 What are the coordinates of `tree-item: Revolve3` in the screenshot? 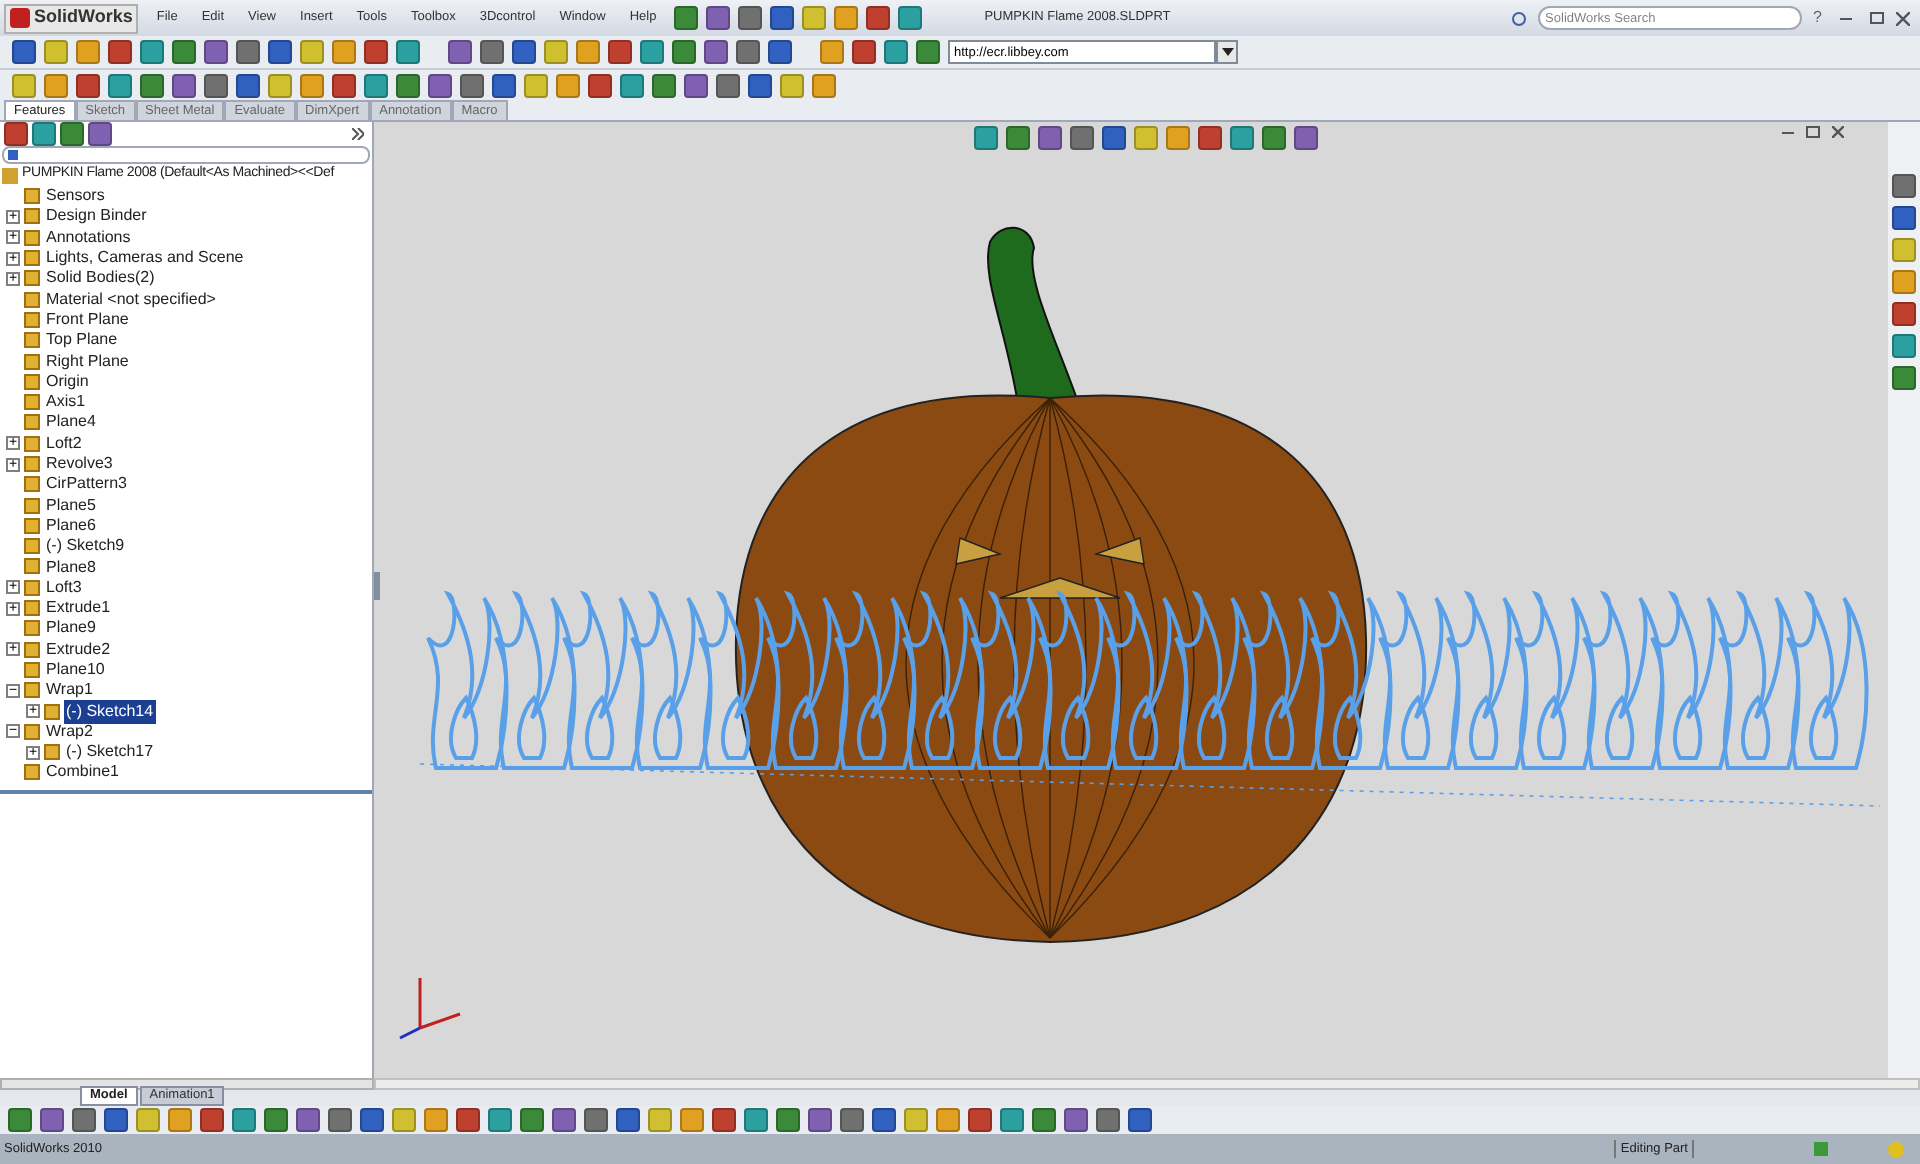 It's located at (79, 464).